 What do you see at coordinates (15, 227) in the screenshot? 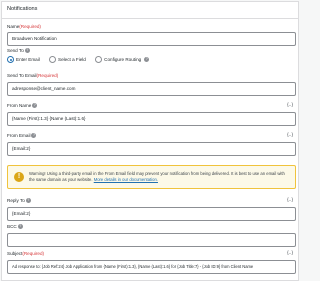
I see `bcc-label: BCC?` at bounding box center [15, 227].